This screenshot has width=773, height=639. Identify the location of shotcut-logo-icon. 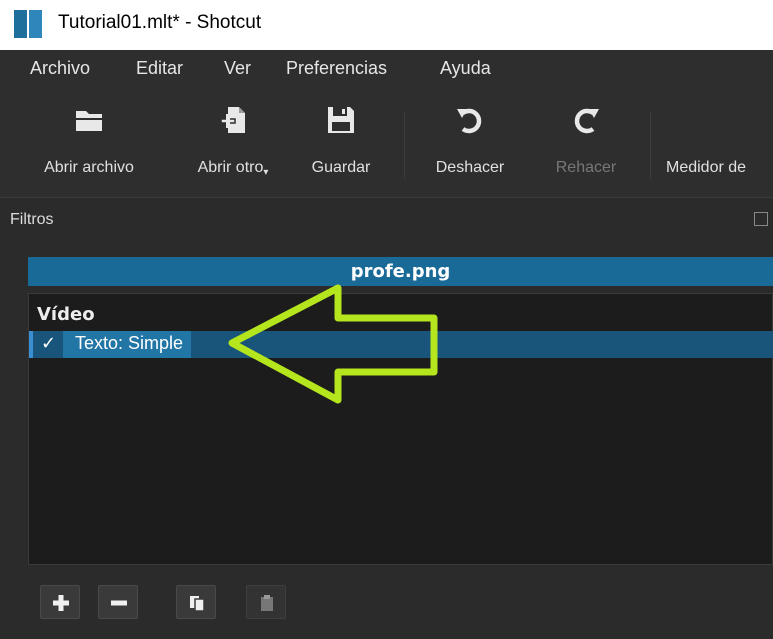
(28, 24).